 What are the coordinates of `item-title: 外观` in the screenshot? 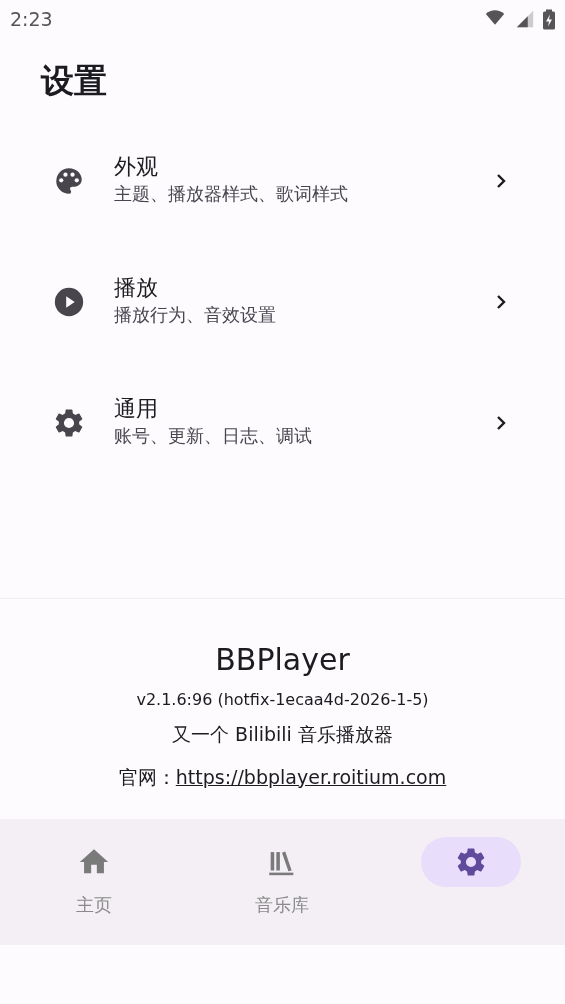 It's located at (136, 167).